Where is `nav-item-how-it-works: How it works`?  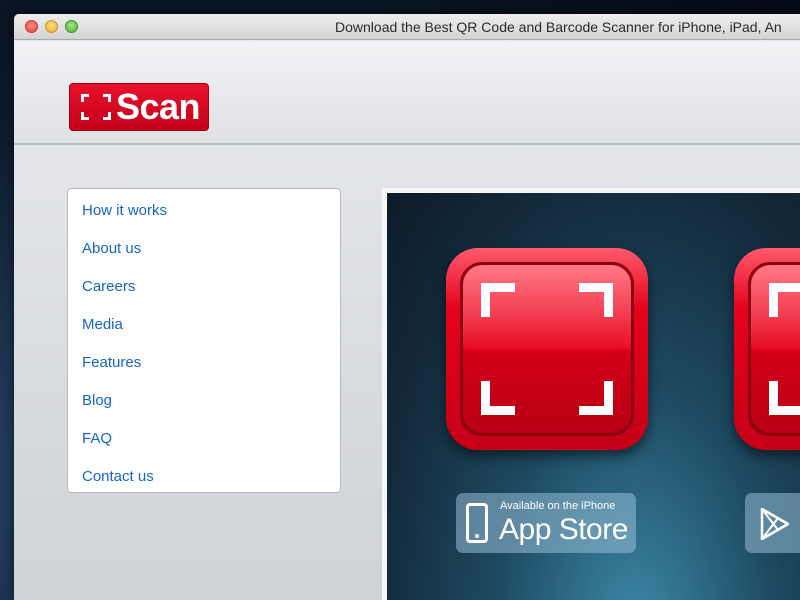 nav-item-how-it-works: How it works is located at coordinates (204, 211).